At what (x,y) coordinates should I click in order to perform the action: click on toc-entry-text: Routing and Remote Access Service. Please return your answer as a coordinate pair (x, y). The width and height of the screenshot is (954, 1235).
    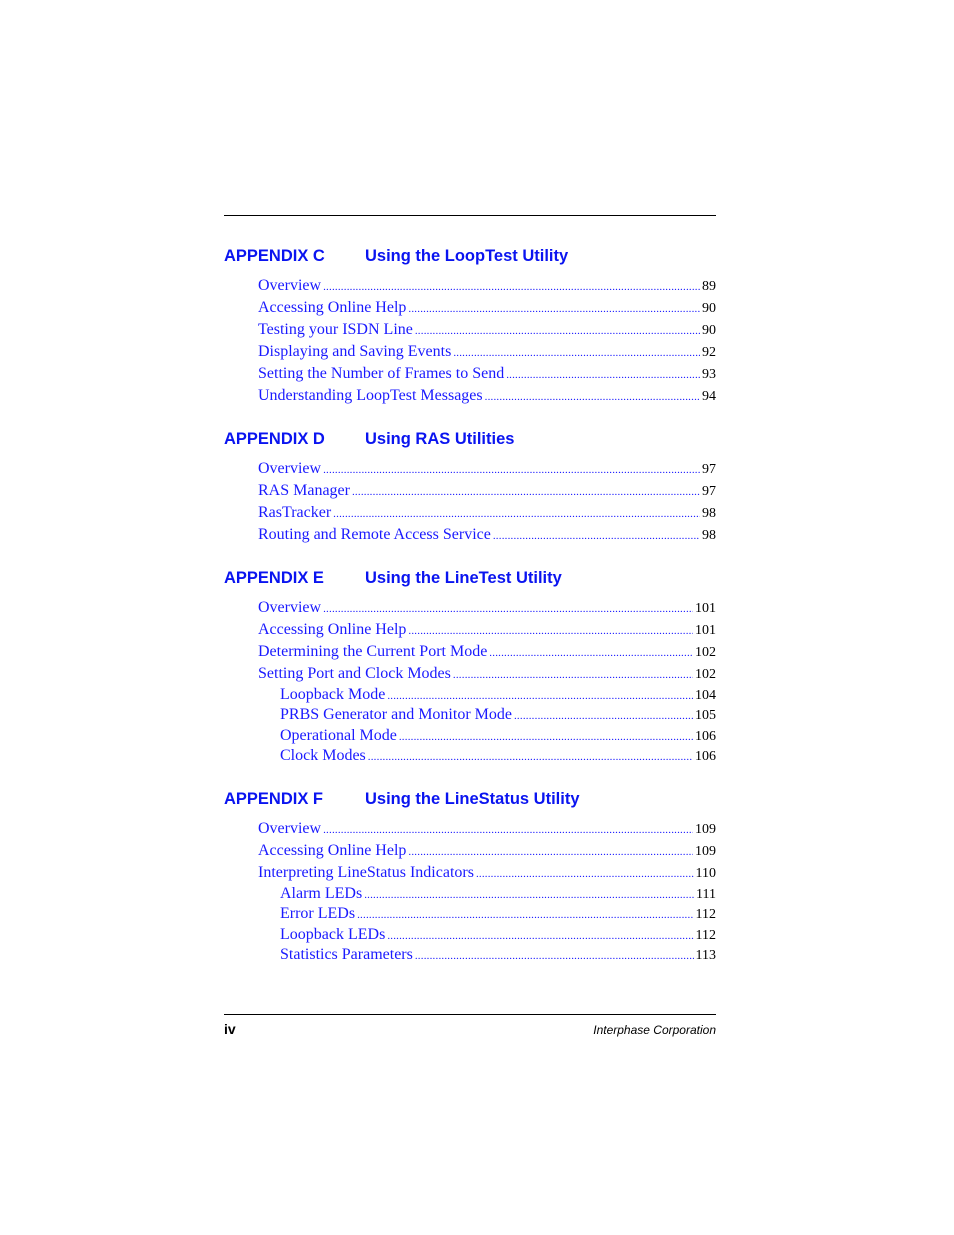
    Looking at the image, I should click on (357, 535).